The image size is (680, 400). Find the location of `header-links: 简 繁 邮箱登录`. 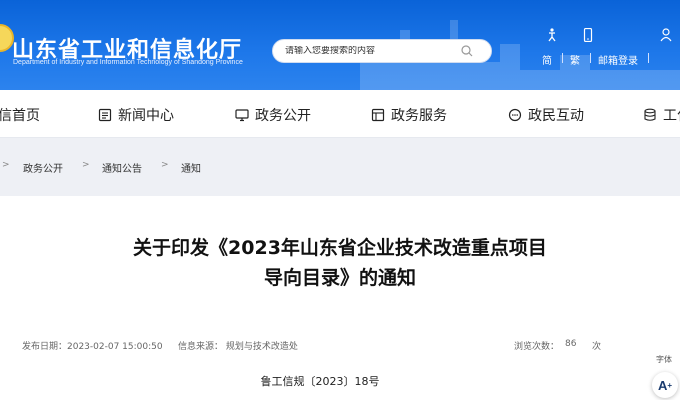

header-links: 简 繁 邮箱登录 is located at coordinates (610, 48).